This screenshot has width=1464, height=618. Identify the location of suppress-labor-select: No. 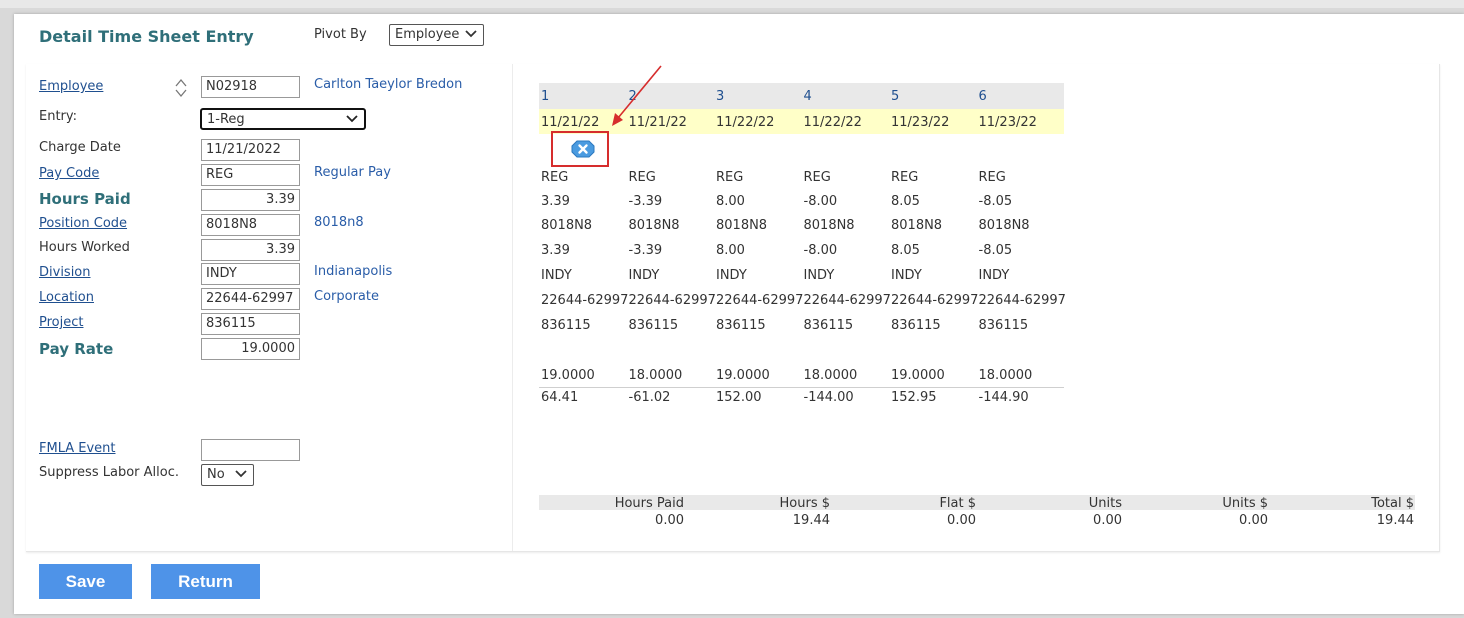
(227, 475).